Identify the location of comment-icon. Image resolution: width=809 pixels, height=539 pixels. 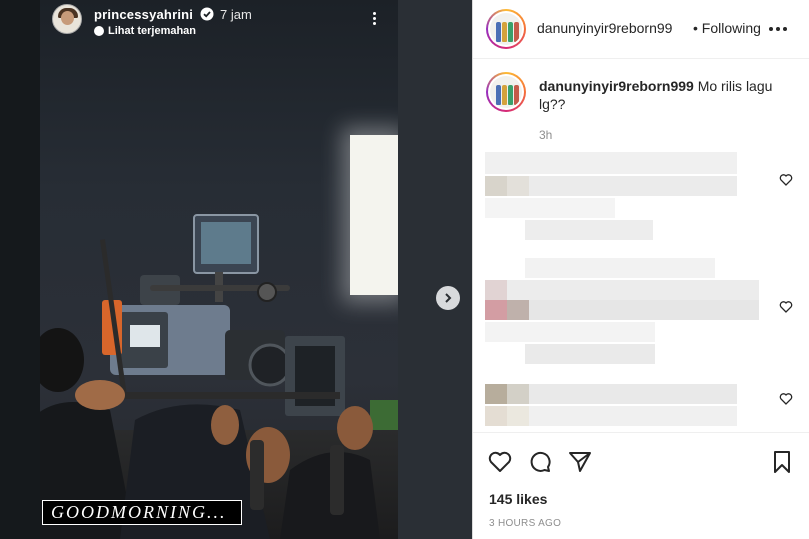
(540, 462).